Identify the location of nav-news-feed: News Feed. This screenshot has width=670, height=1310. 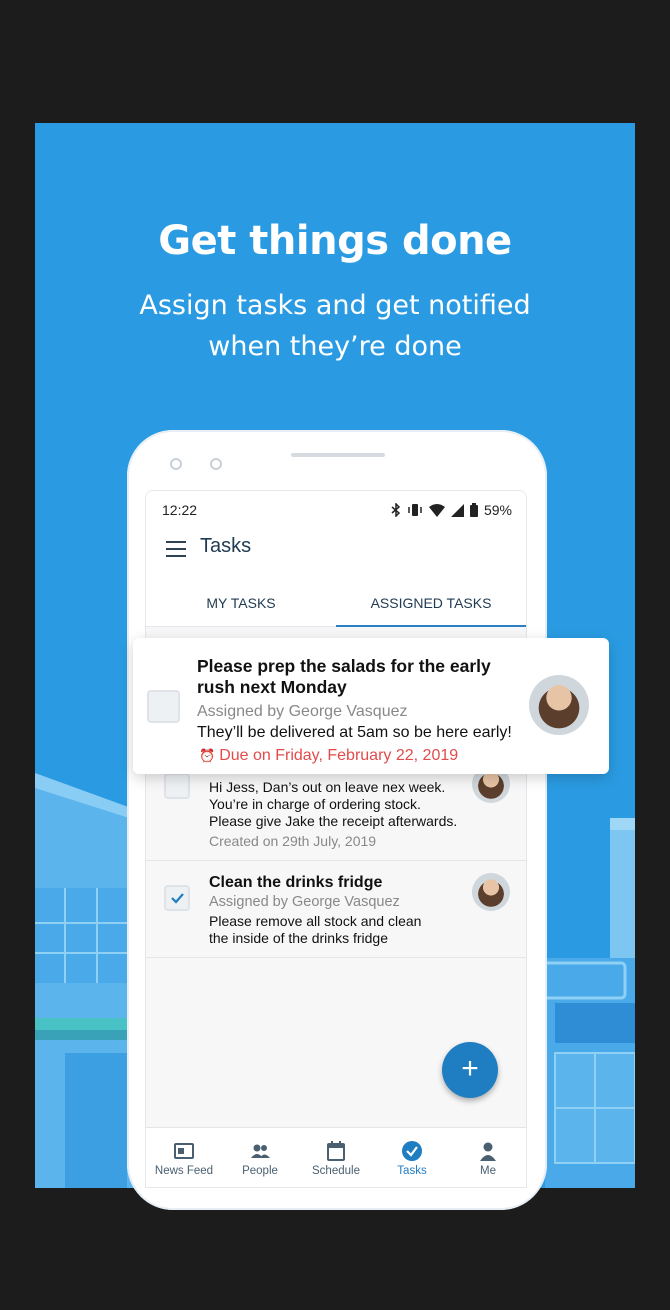
(184, 1157).